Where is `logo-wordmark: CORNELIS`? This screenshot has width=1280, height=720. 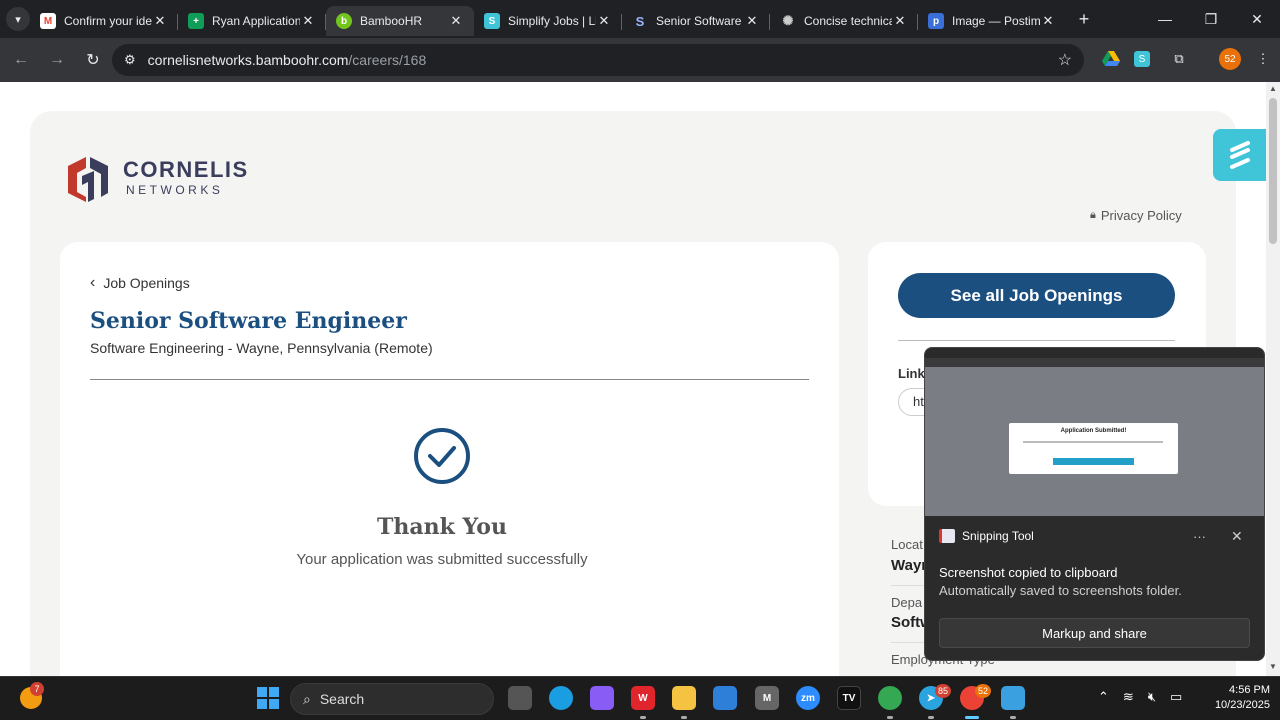 logo-wordmark: CORNELIS is located at coordinates (186, 169).